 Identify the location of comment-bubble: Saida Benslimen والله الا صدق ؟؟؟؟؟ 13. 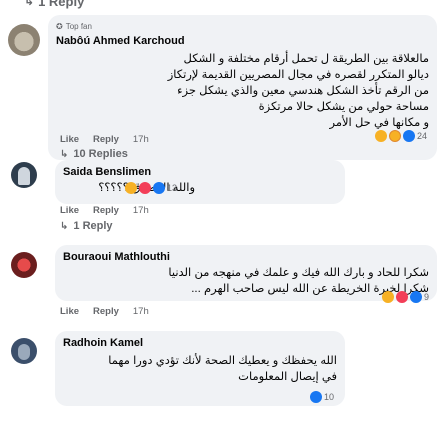
(200, 182).